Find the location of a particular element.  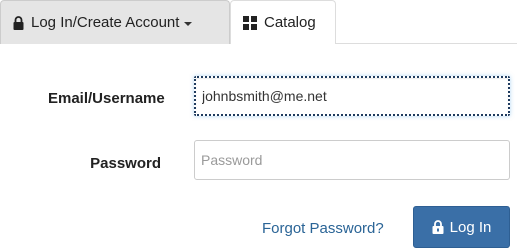

login-tab-label: Log In/Create Account is located at coordinates (105, 22).